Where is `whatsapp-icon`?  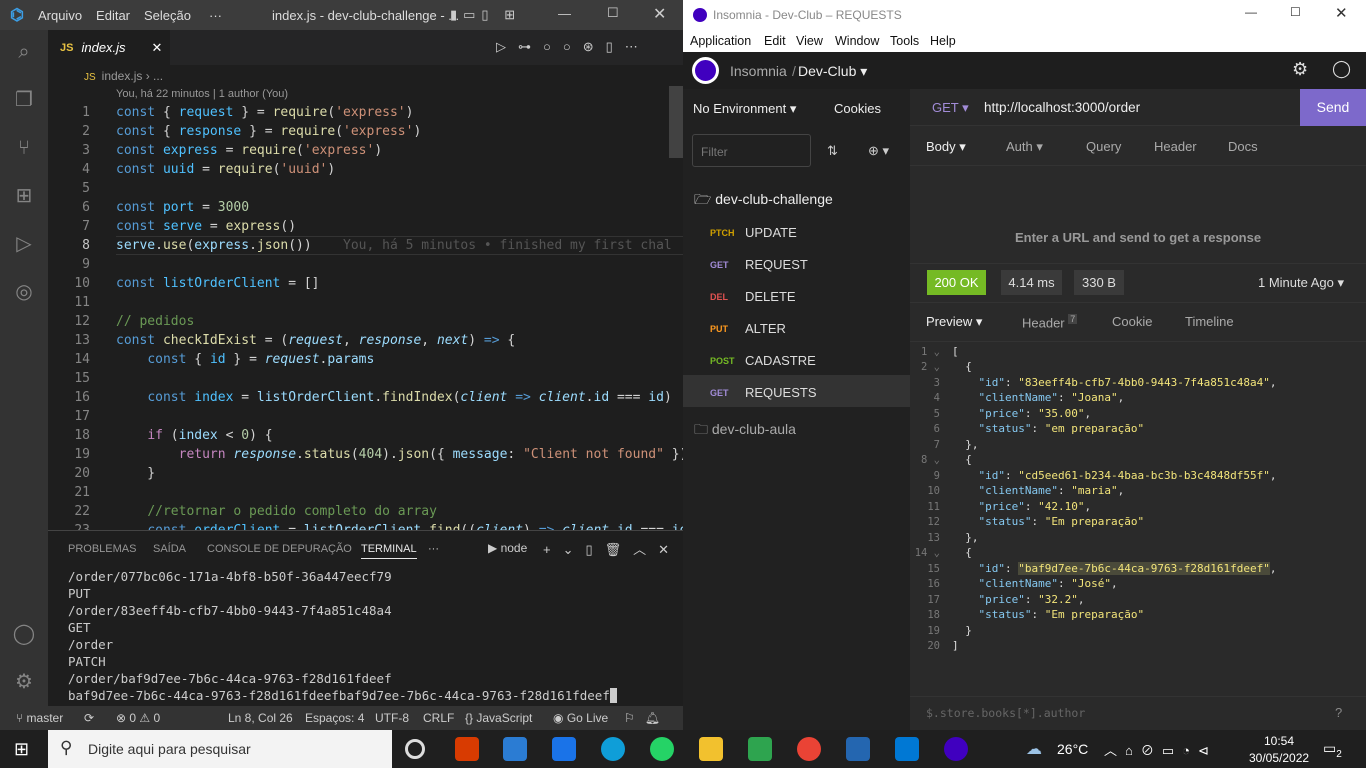 whatsapp-icon is located at coordinates (662, 749).